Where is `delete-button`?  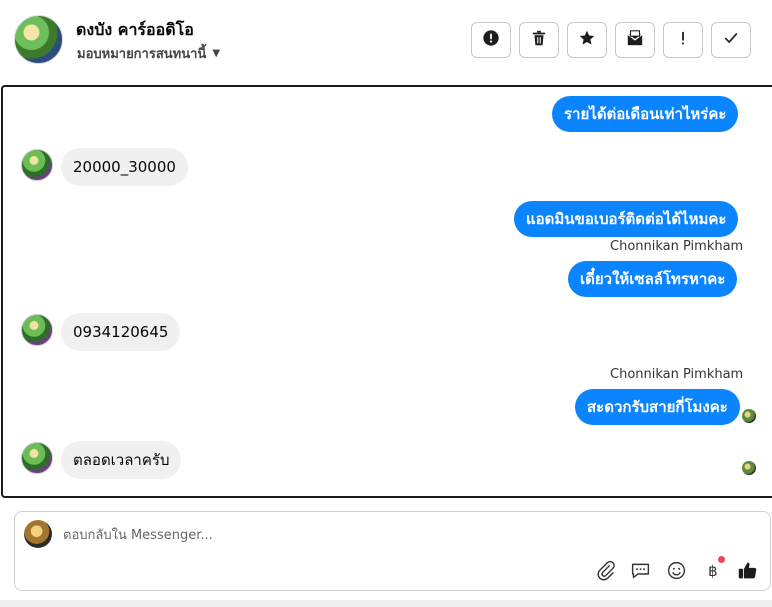
delete-button is located at coordinates (539, 40).